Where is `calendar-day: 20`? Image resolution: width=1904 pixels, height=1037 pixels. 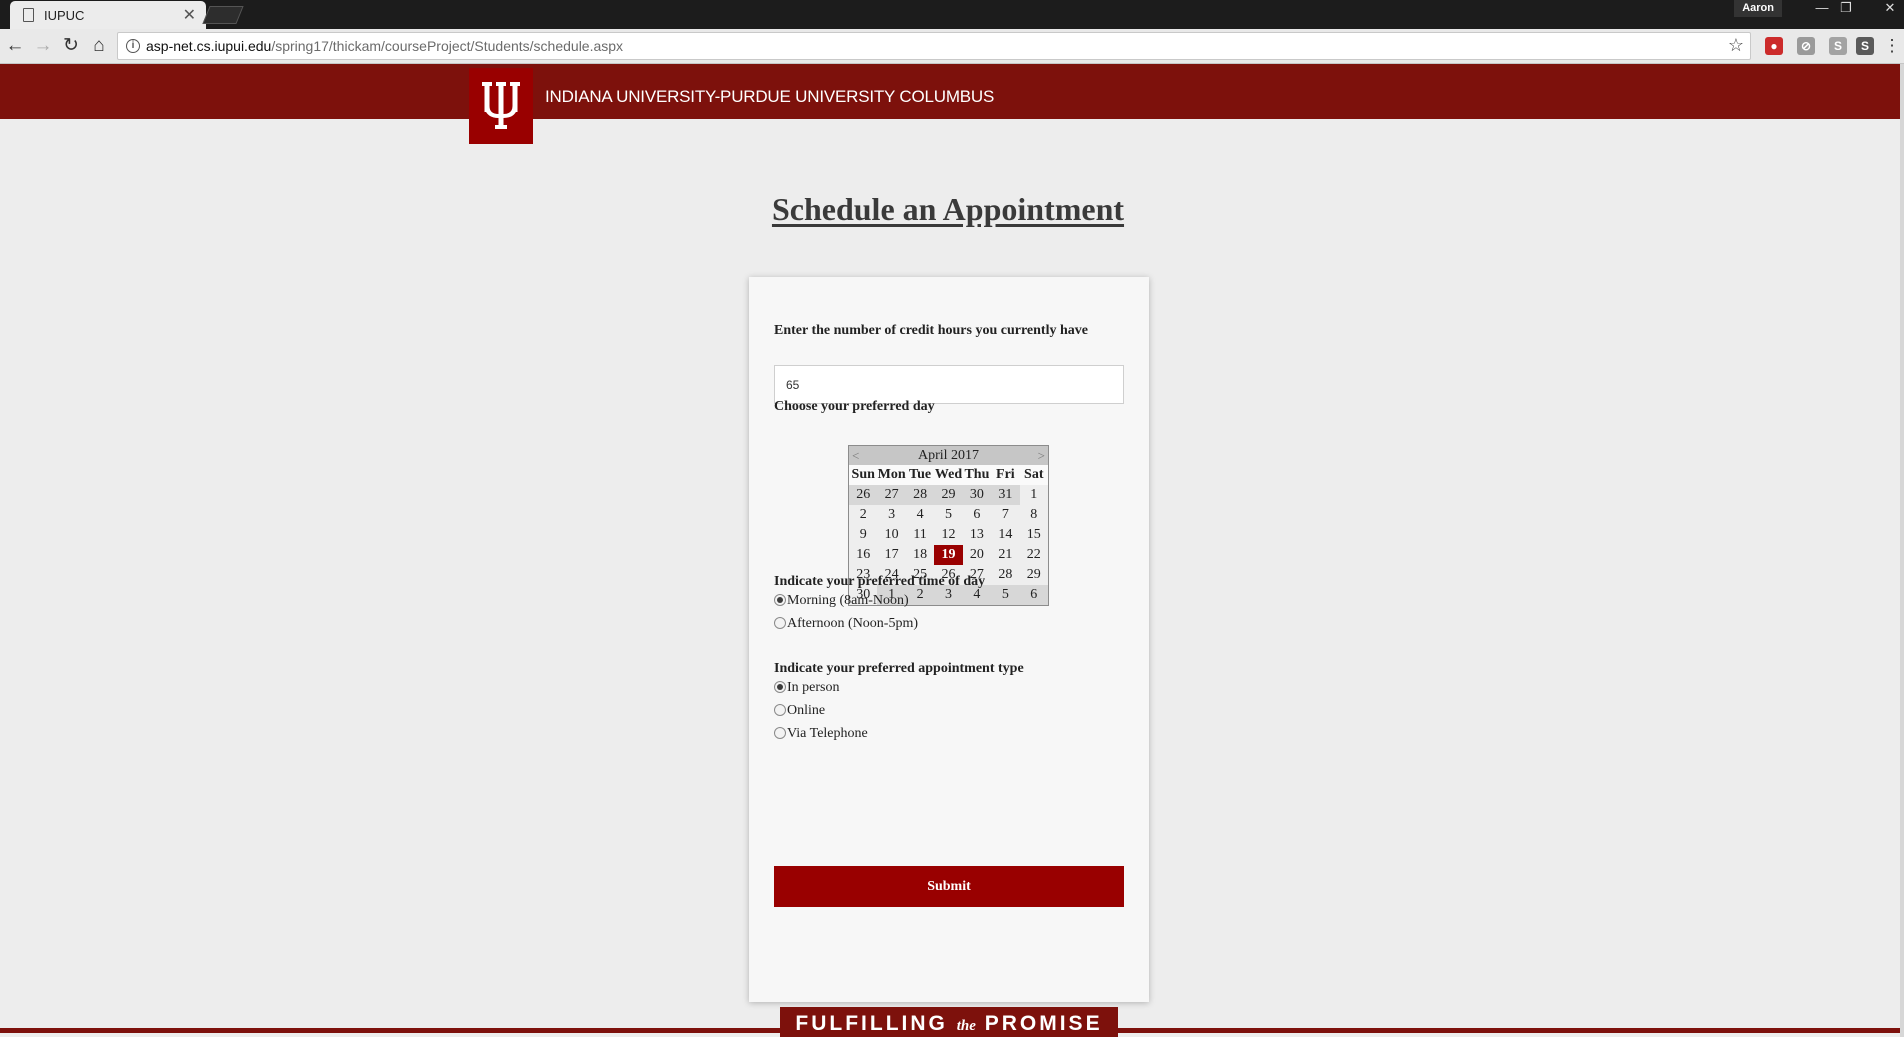
calendar-day: 20 is located at coordinates (977, 555).